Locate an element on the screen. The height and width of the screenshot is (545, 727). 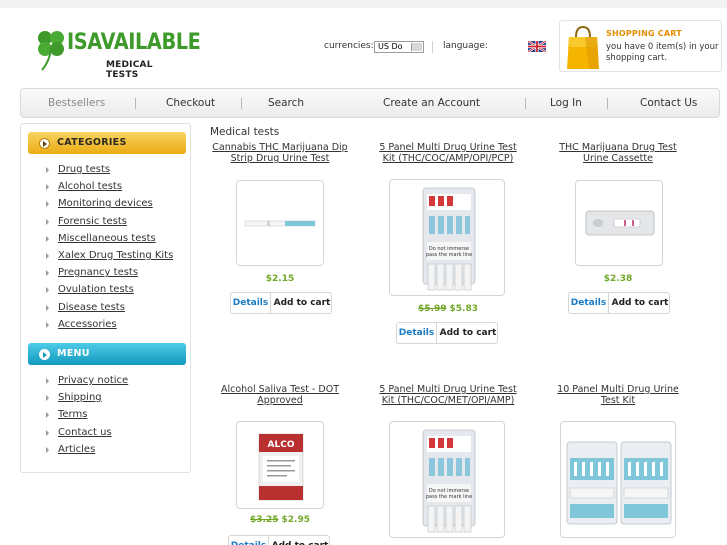
product-card: 10 Panel Multi Drug Urine Test Kit is located at coordinates (618, 464).